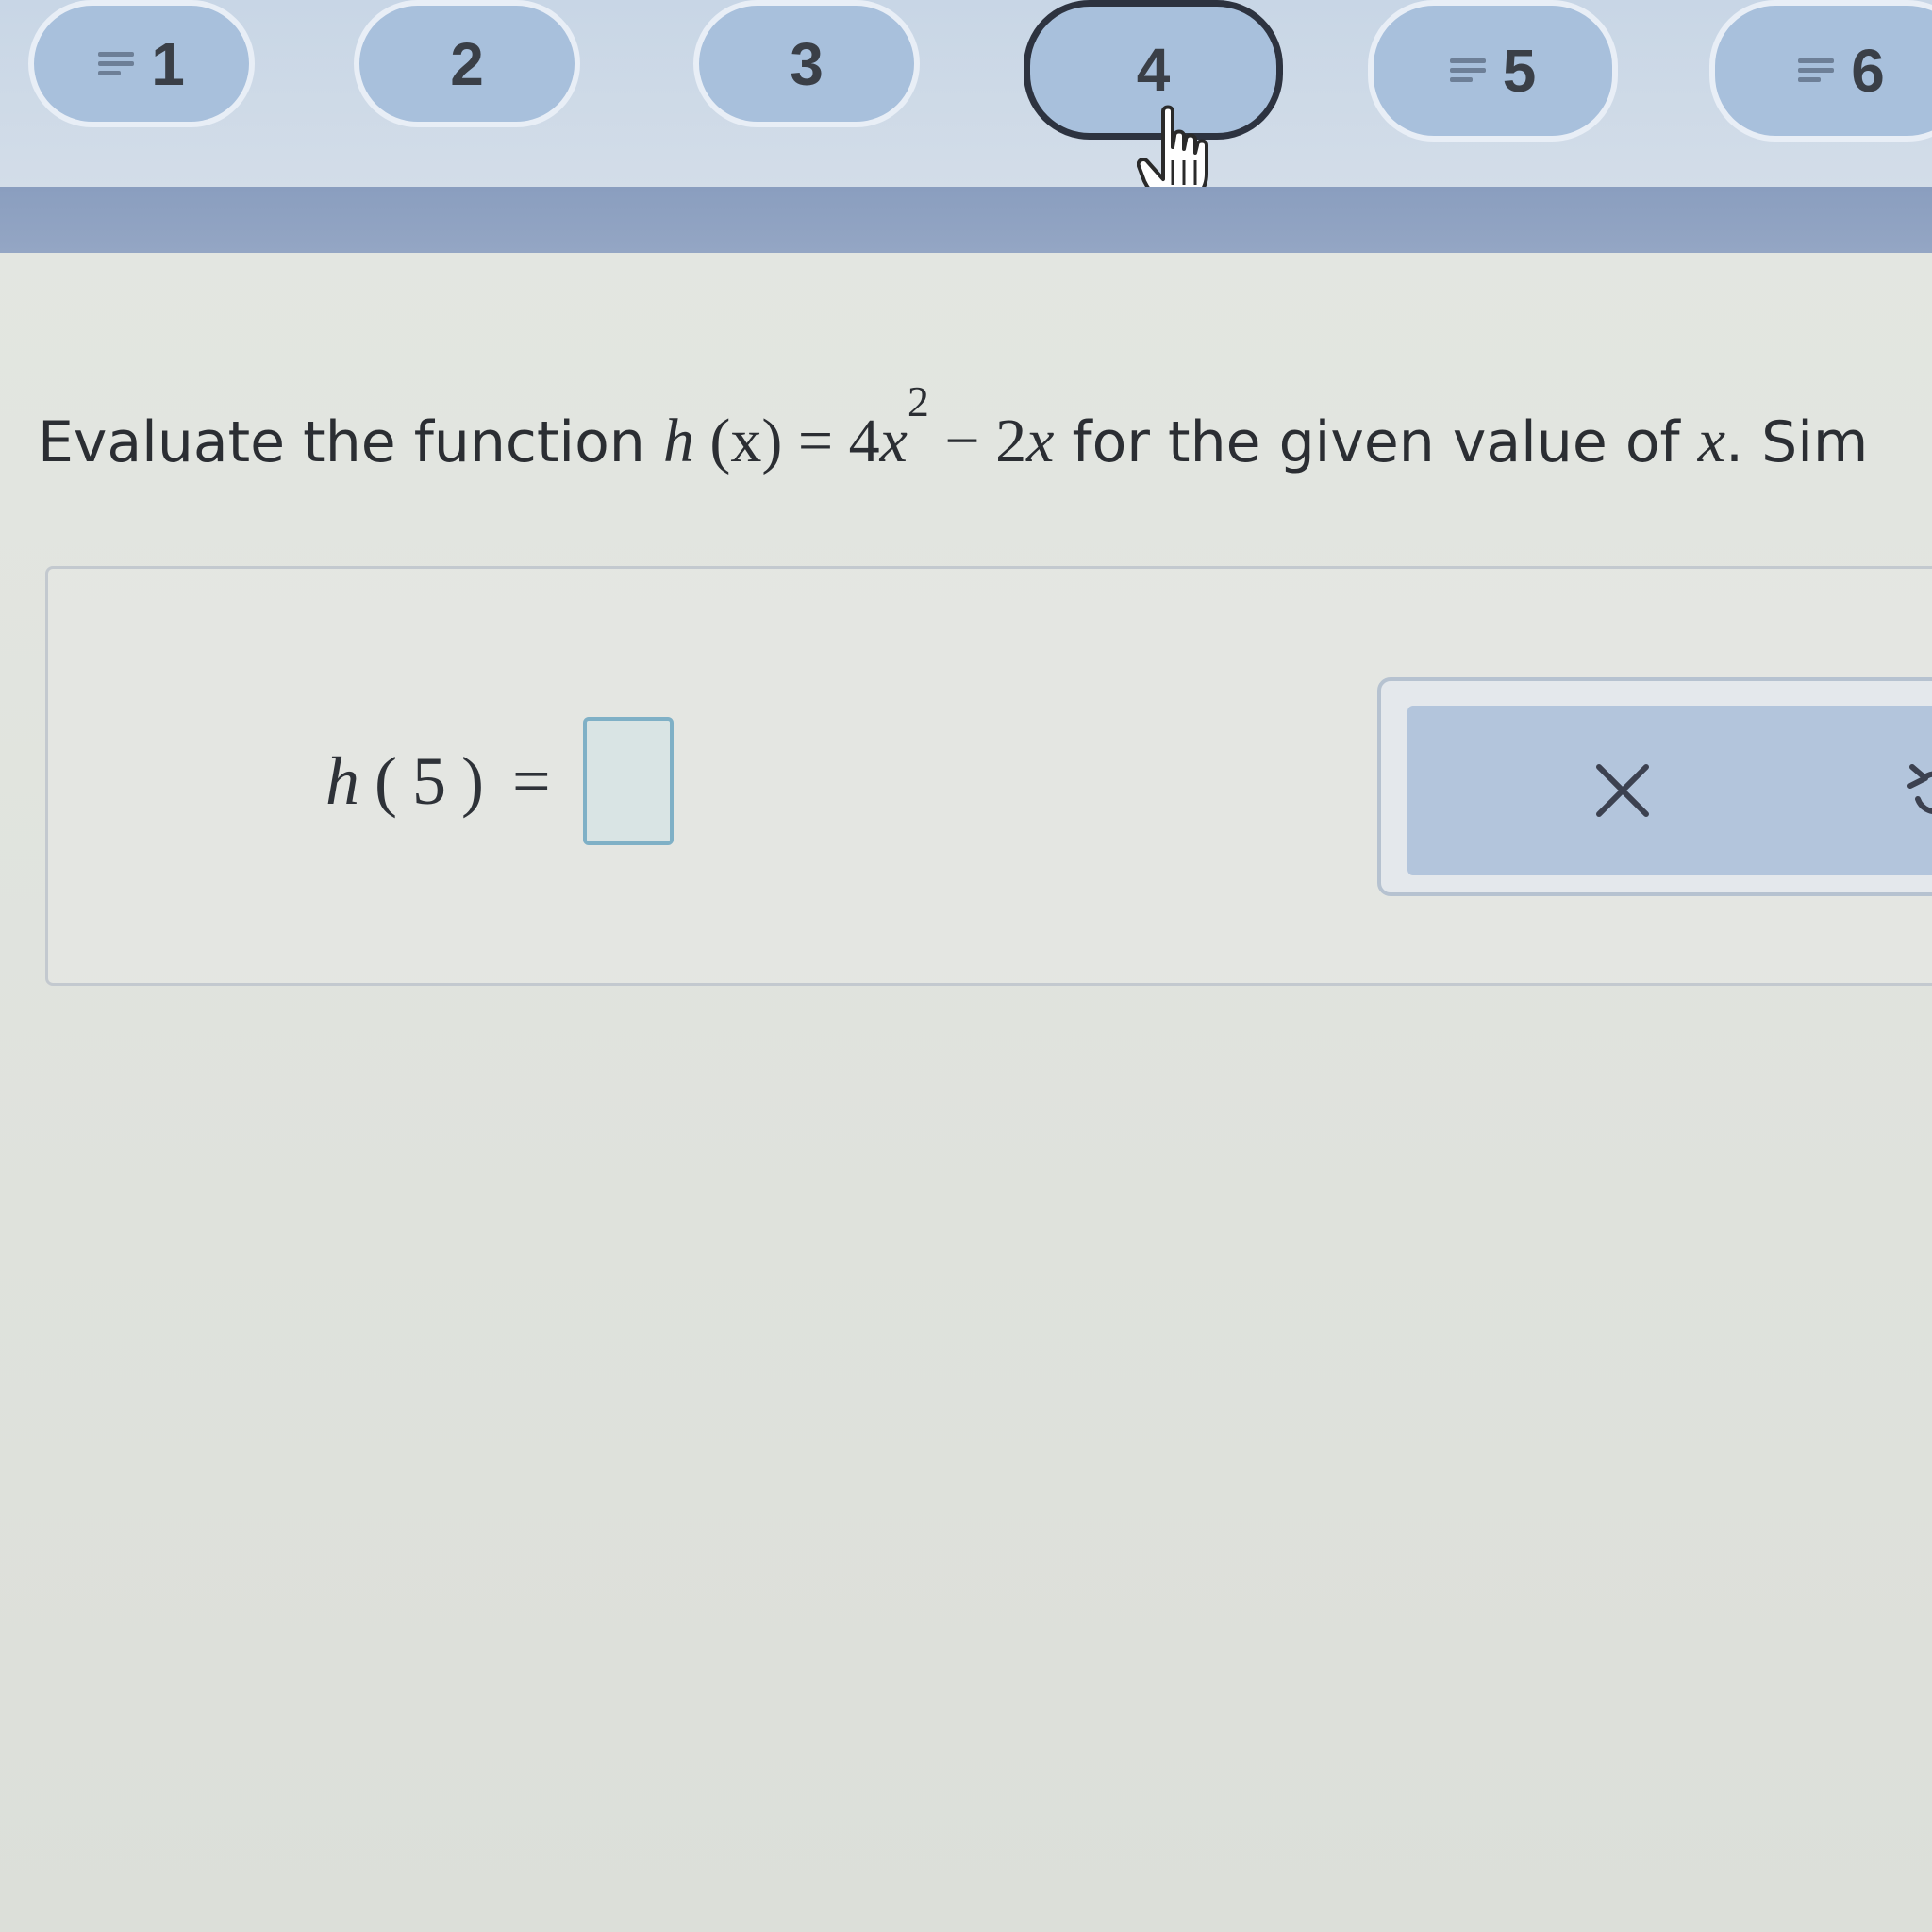  What do you see at coordinates (1376, 442) in the screenshot?
I see `question-tail-text: for the given value of` at bounding box center [1376, 442].